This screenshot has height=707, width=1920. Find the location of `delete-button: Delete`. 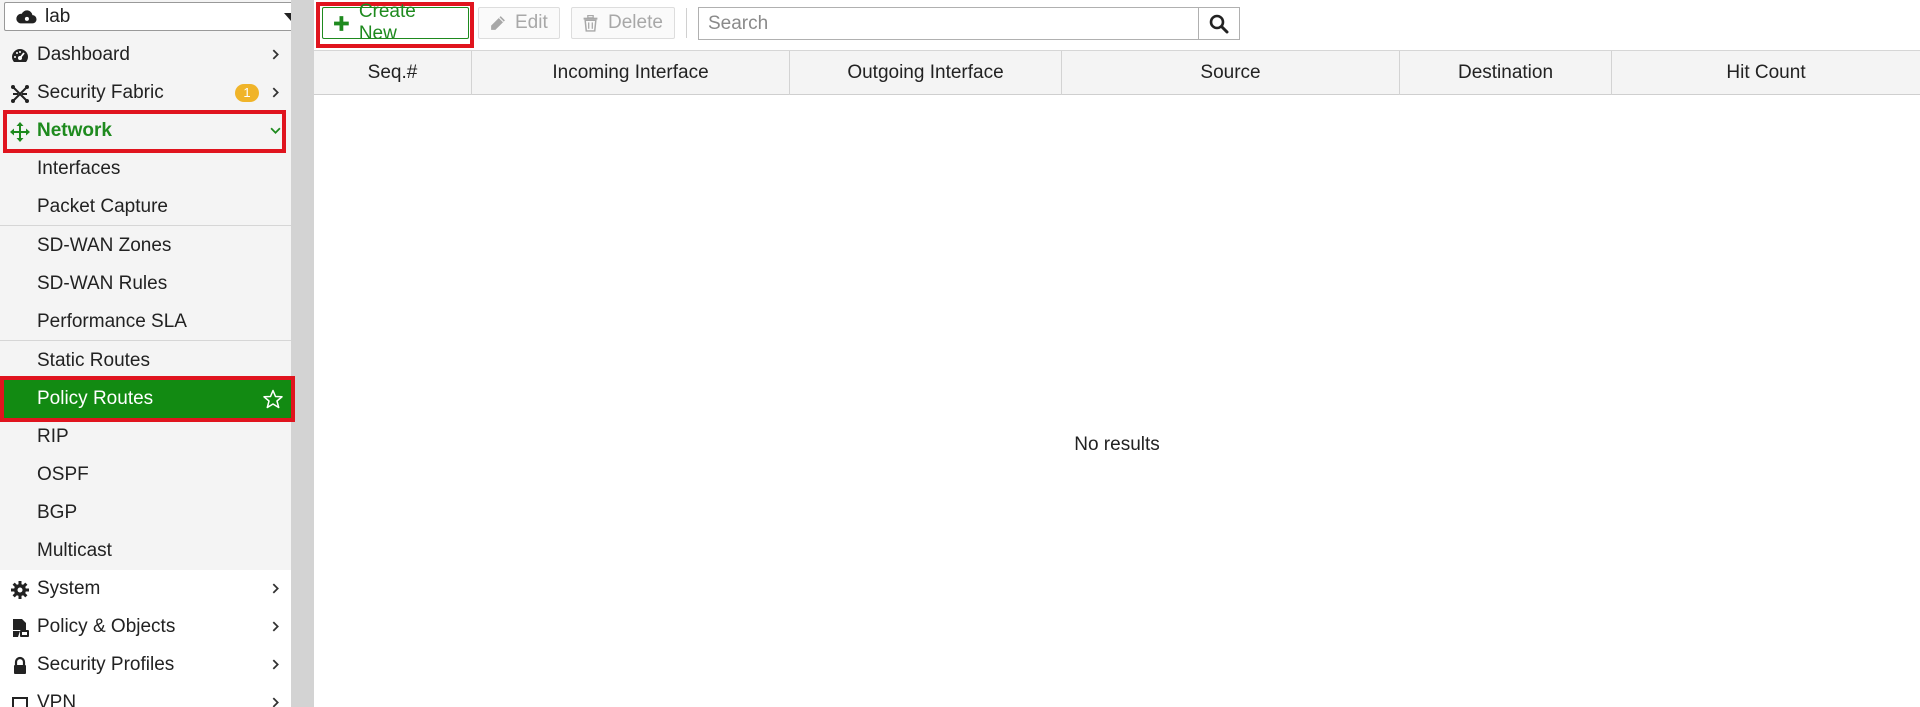

delete-button: Delete is located at coordinates (623, 23).